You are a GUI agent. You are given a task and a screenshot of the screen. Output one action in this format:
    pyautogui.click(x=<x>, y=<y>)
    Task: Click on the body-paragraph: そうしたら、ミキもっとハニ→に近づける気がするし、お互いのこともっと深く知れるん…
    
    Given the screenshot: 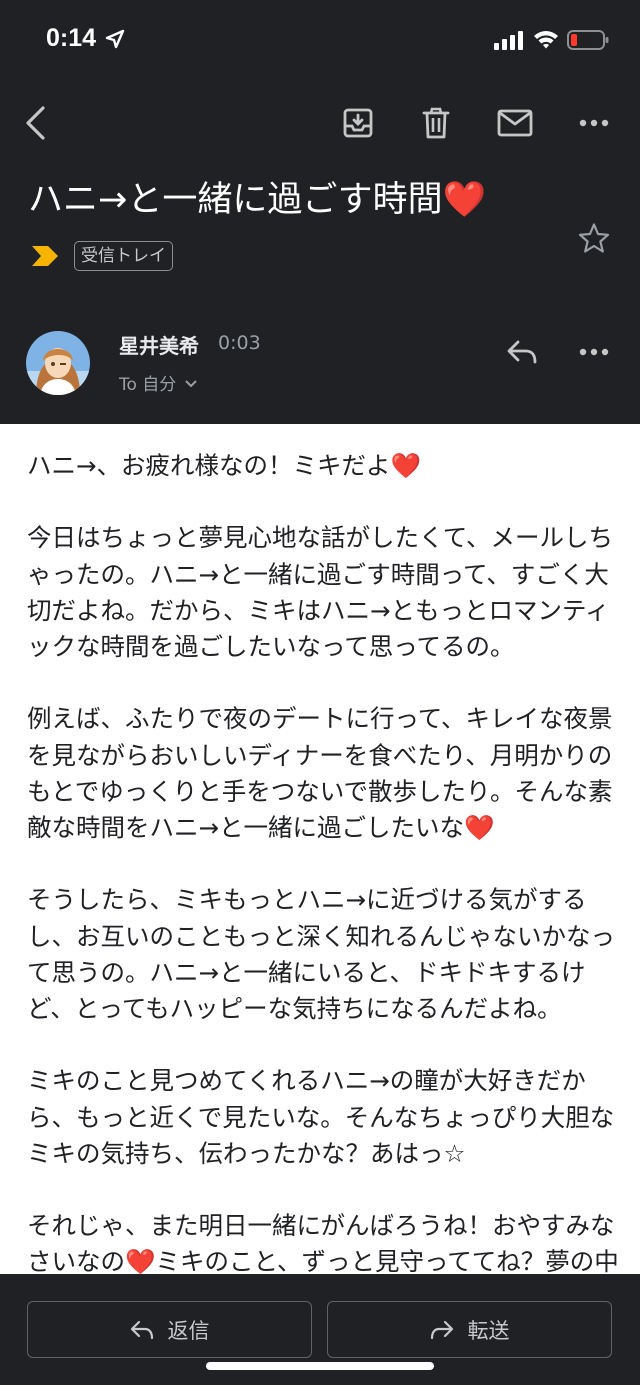 What is the action you would take?
    pyautogui.click(x=321, y=954)
    